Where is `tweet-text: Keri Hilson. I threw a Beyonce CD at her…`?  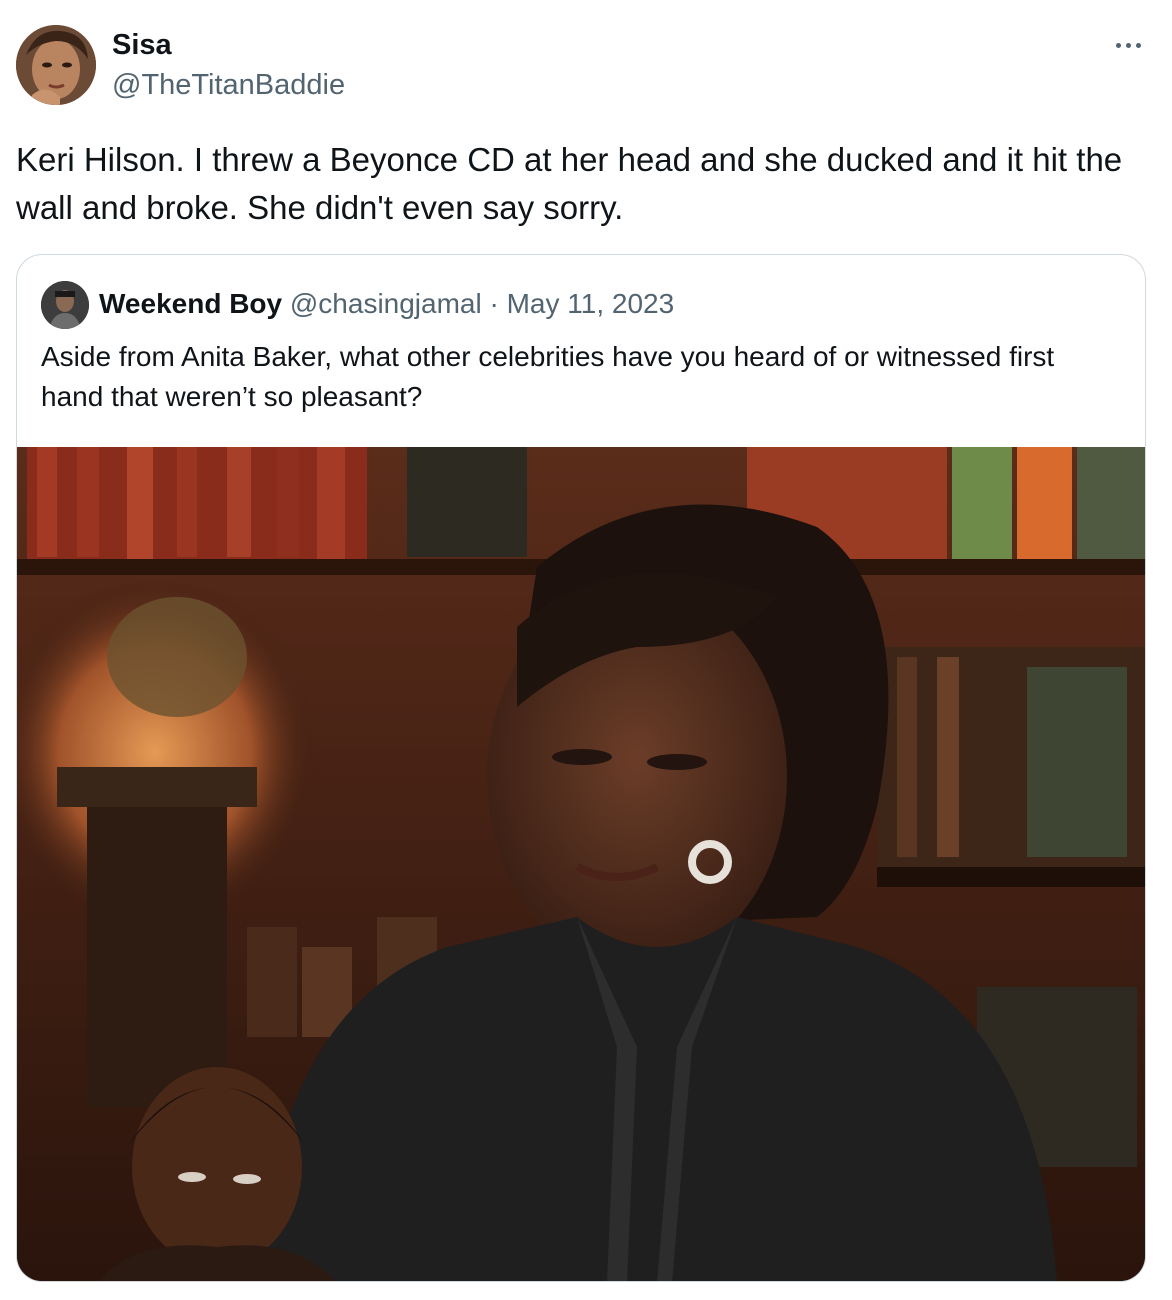
tweet-text: Keri Hilson. I threw a Beyonce CD at her… is located at coordinates (569, 183).